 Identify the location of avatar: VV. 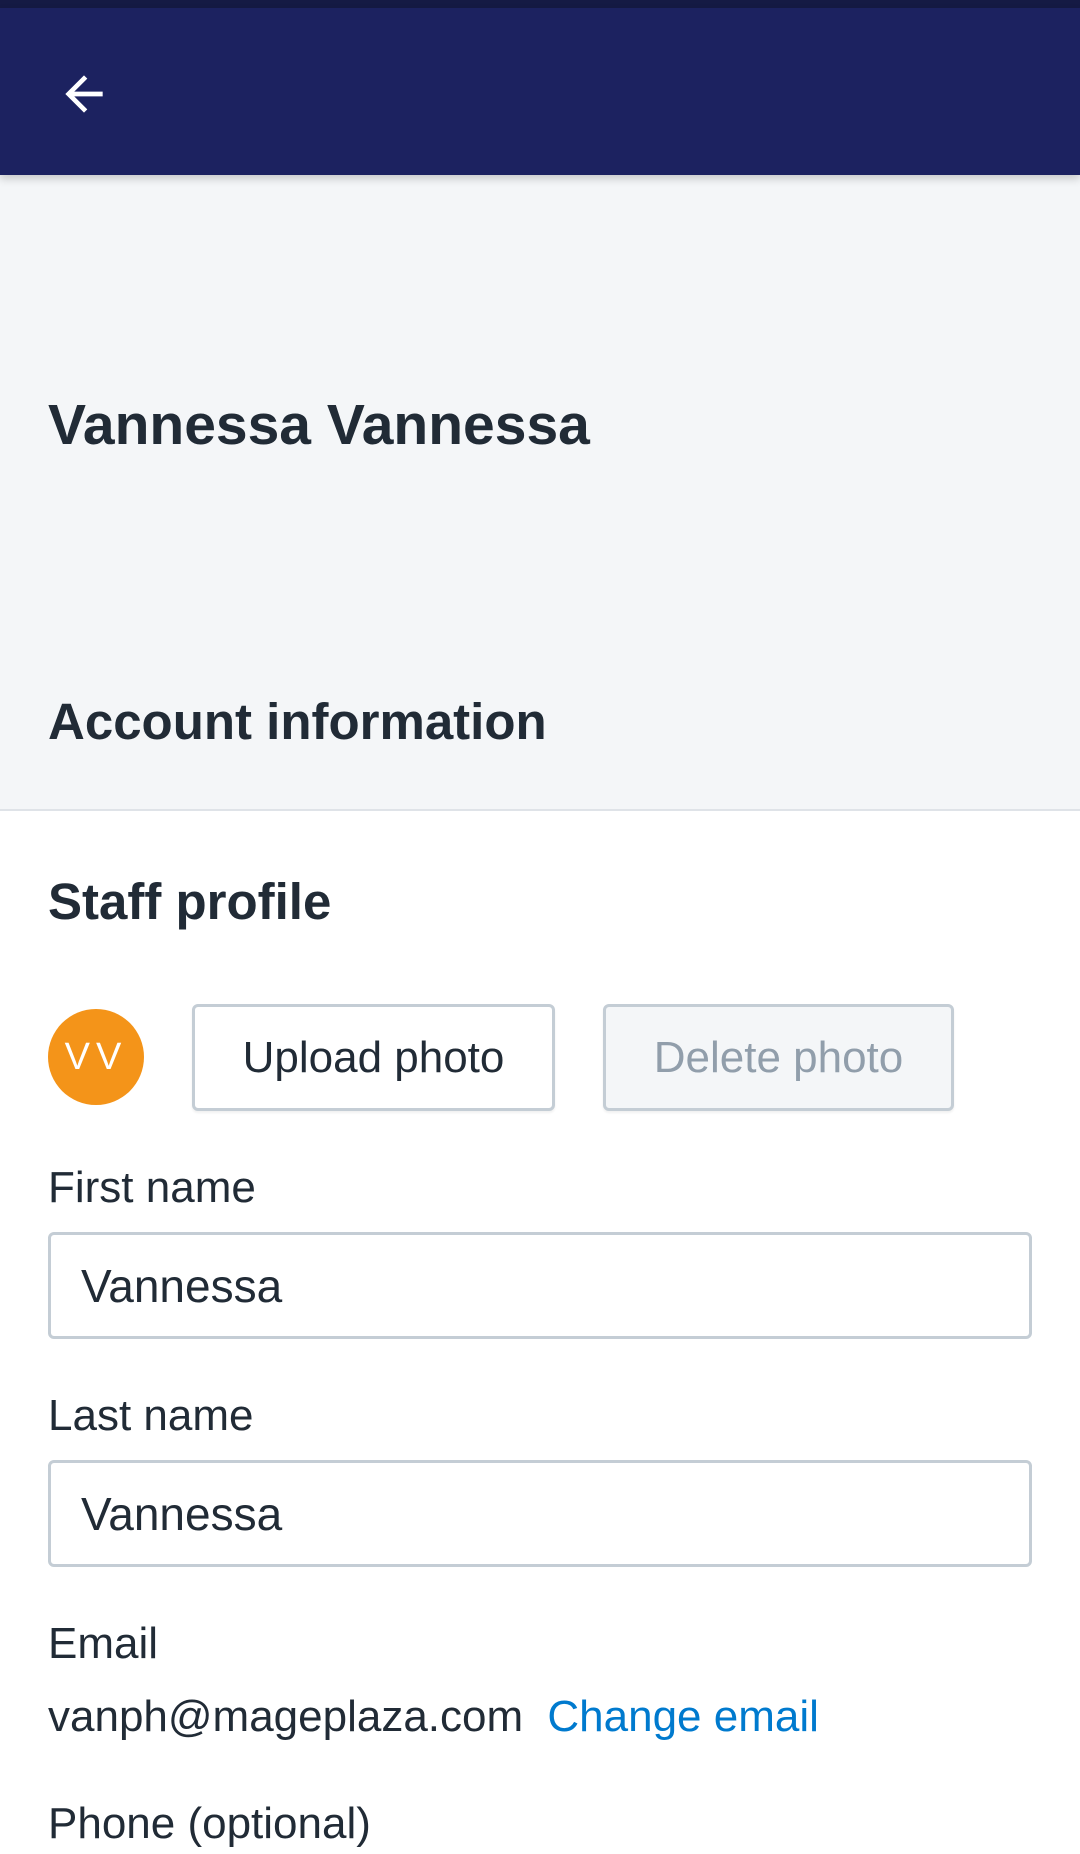
(96, 1057).